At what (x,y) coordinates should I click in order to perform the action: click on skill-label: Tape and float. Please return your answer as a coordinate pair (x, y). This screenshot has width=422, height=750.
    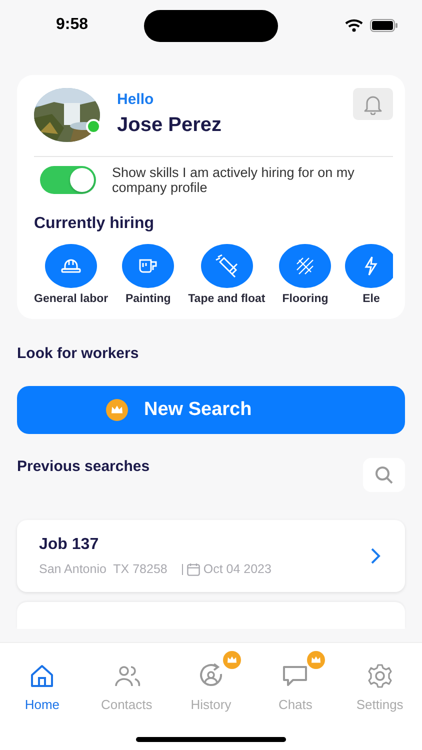
    Looking at the image, I should click on (227, 299).